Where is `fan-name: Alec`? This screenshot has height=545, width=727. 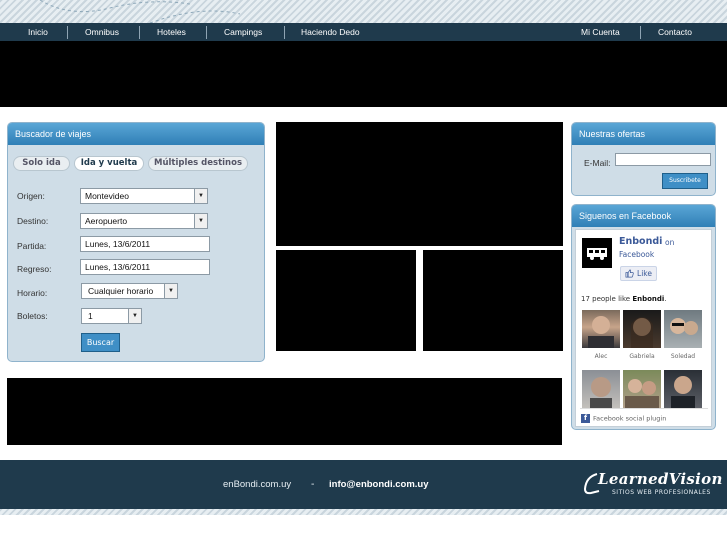 fan-name: Alec is located at coordinates (601, 356).